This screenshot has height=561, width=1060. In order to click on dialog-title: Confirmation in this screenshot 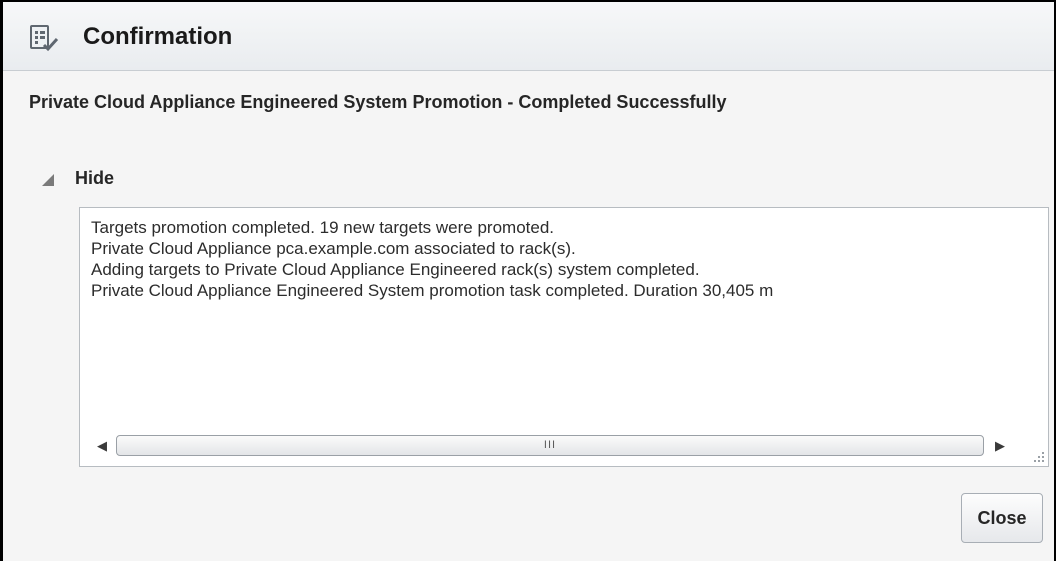, I will do `click(158, 36)`.